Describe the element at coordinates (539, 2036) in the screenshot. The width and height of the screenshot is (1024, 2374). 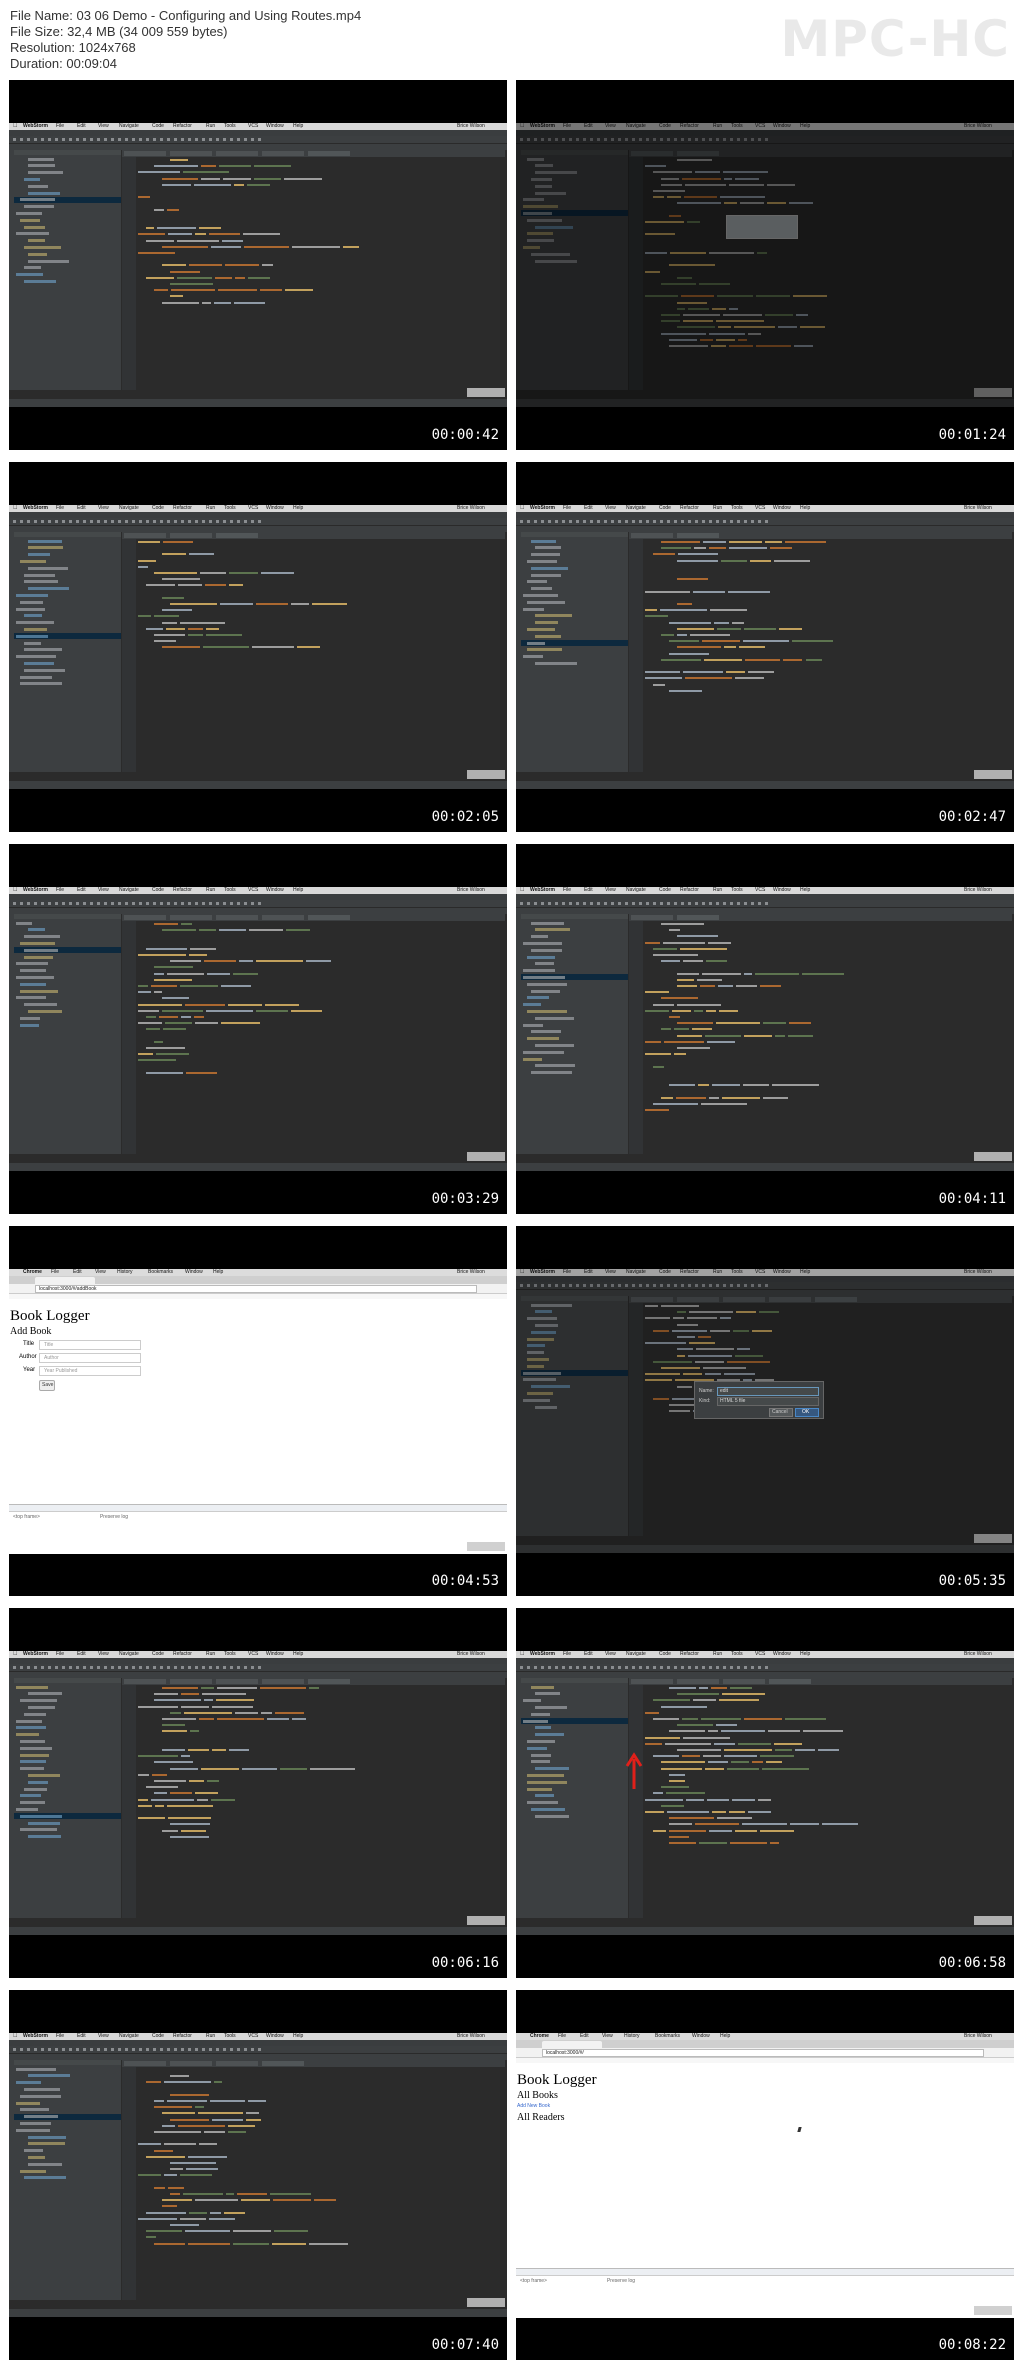
I see `browser-menu-item: Chrome` at that location.